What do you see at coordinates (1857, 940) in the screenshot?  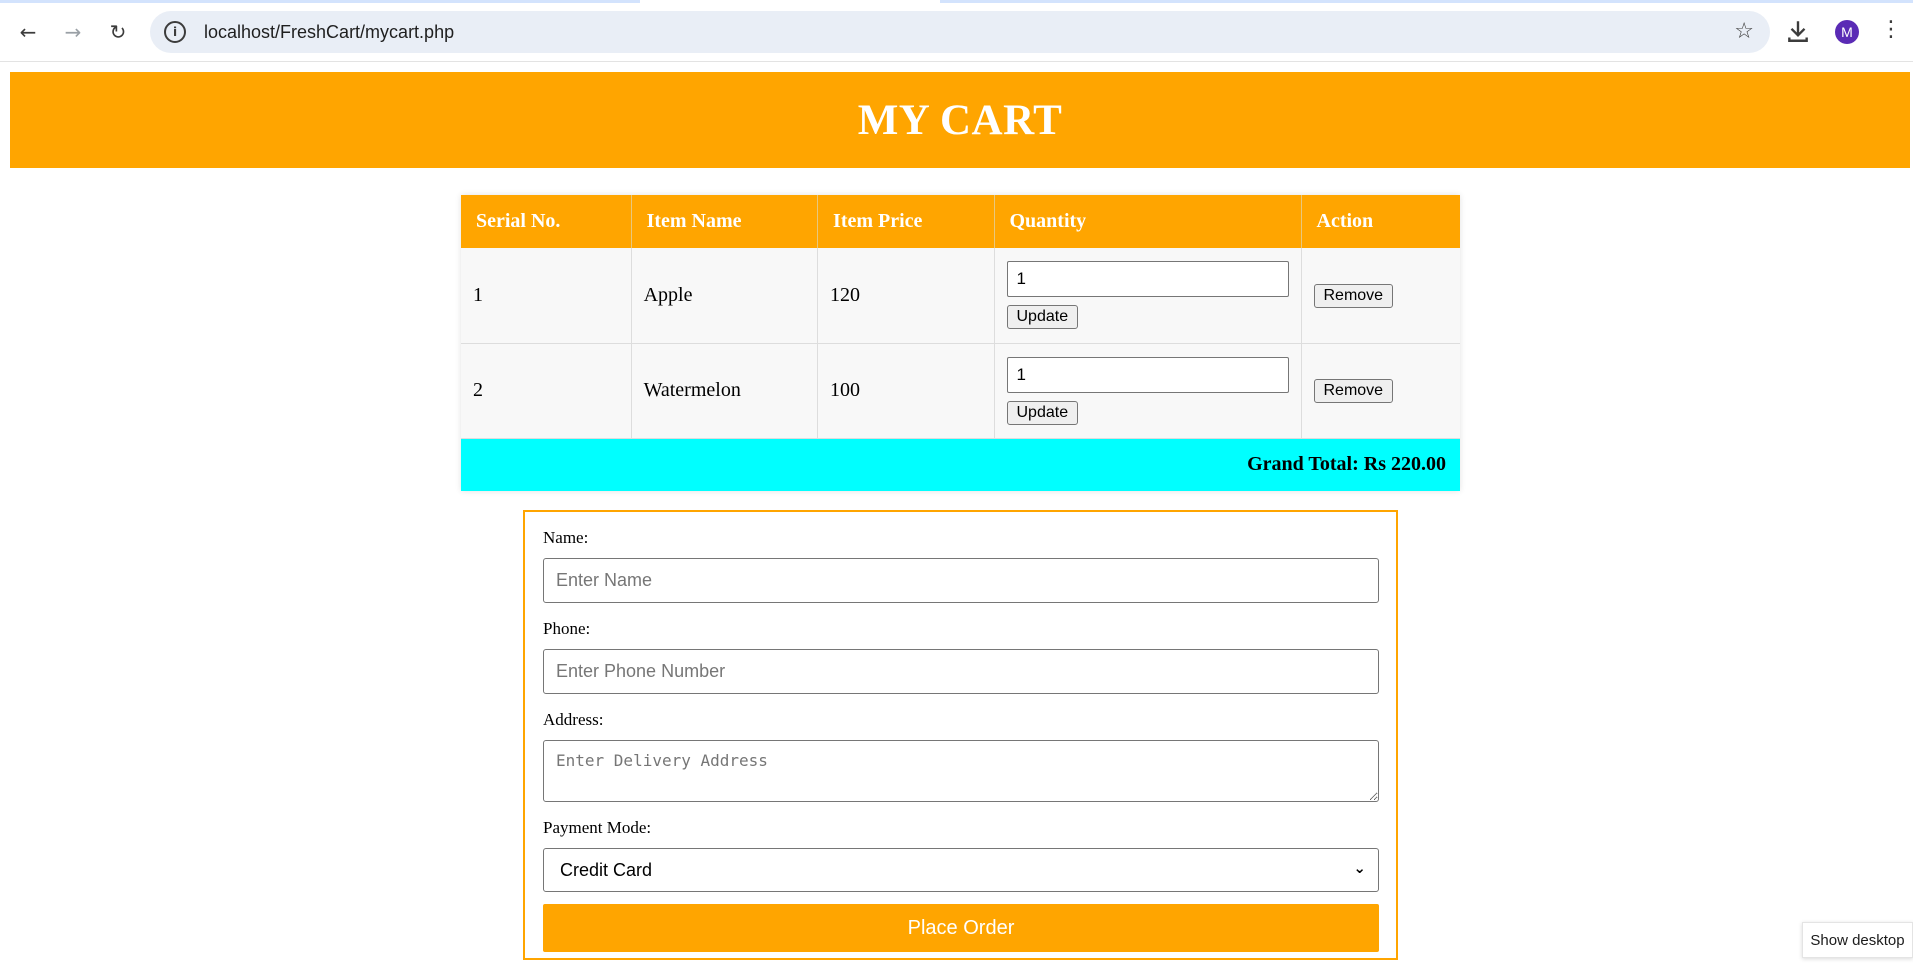 I see `show-desktop-tooltip: Show desktop` at bounding box center [1857, 940].